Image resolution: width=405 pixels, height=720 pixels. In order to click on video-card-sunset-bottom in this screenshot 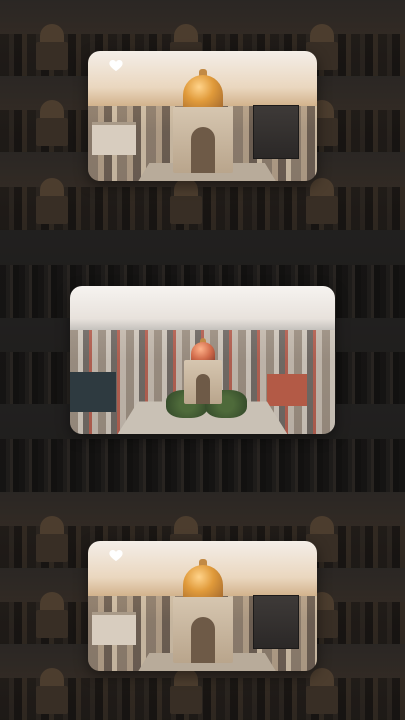, I will do `click(202, 606)`.